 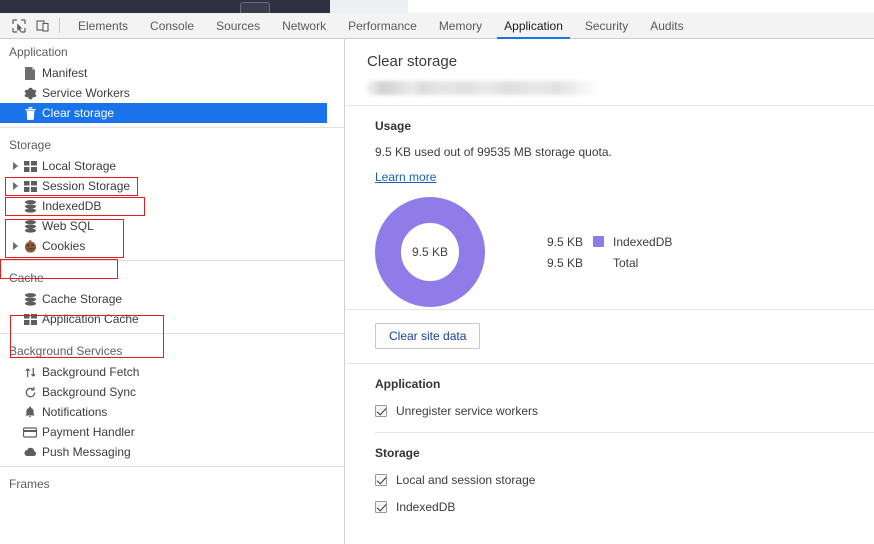 I want to click on sidebar-section-cache: Cache, so click(x=26, y=278).